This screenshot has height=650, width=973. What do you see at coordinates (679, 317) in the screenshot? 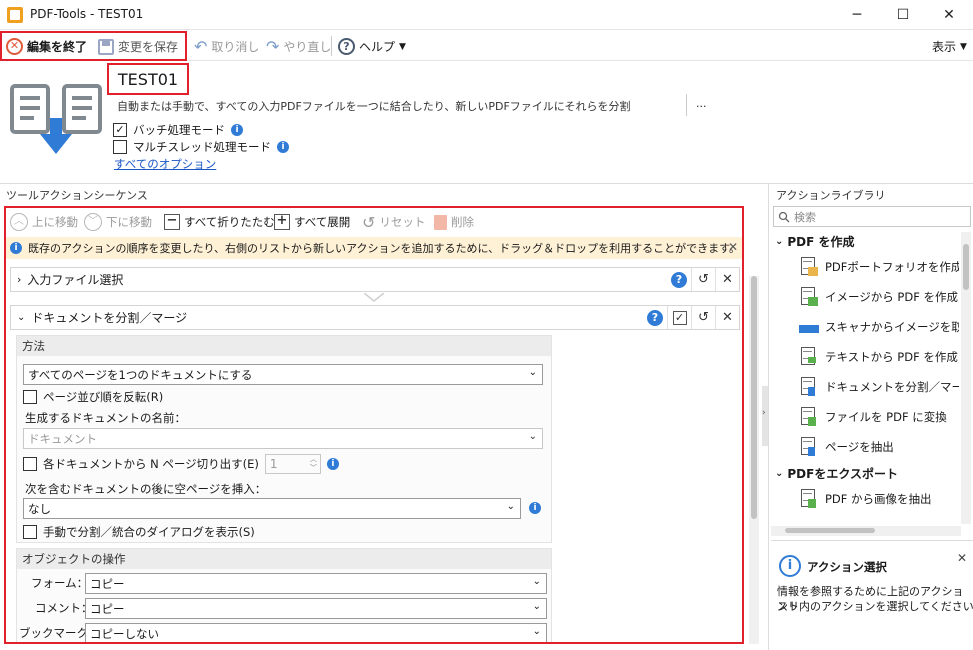
I see `enabled-checkbox: ✓` at bounding box center [679, 317].